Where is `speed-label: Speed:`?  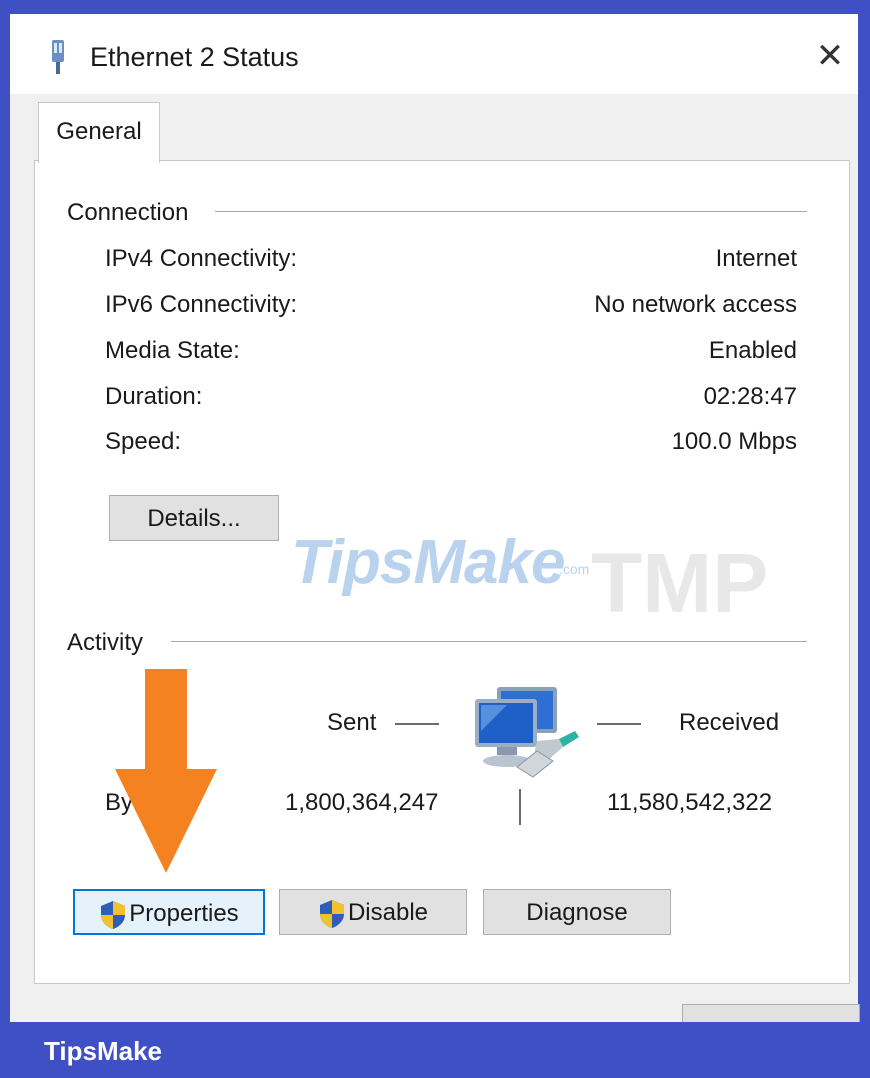
speed-label: Speed: is located at coordinates (143, 441).